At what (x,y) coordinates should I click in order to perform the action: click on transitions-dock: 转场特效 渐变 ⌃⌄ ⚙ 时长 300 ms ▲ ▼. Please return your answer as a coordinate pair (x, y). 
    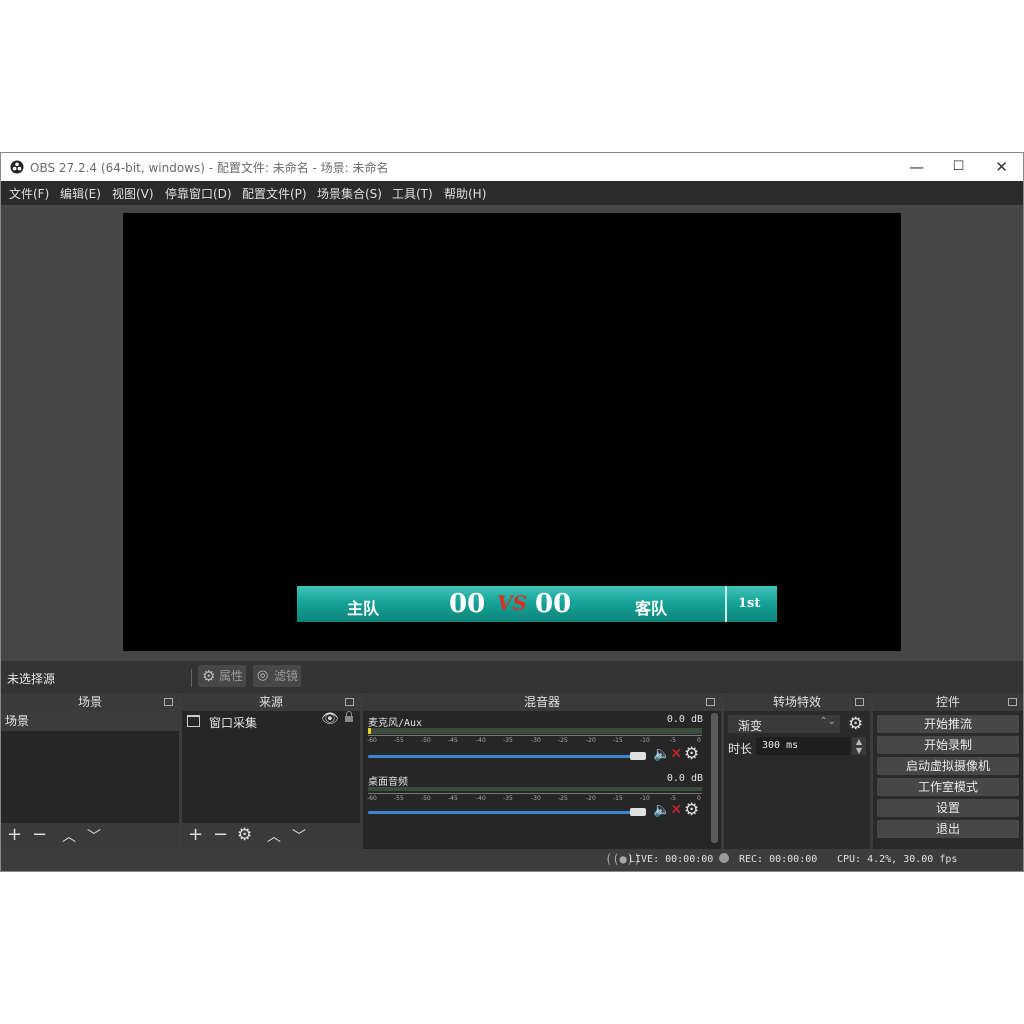
    Looking at the image, I should click on (797, 771).